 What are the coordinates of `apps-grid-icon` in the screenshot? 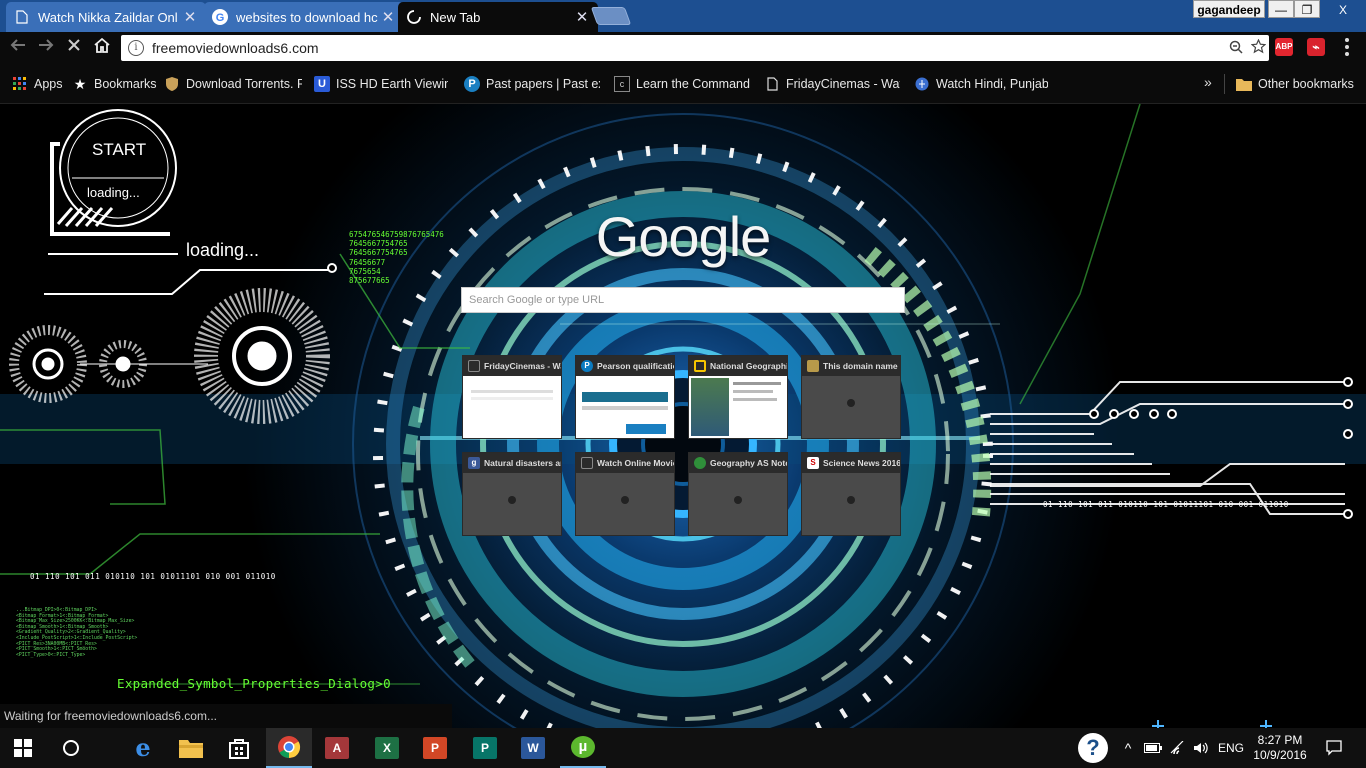 It's located at (20, 84).